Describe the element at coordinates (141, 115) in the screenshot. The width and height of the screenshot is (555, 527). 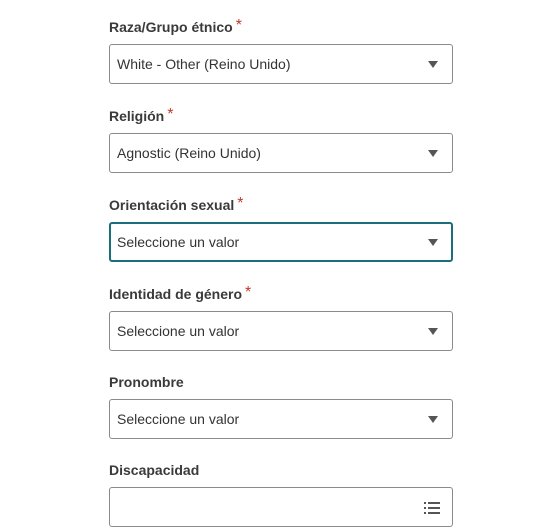
I see `field-label: Religión *` at that location.